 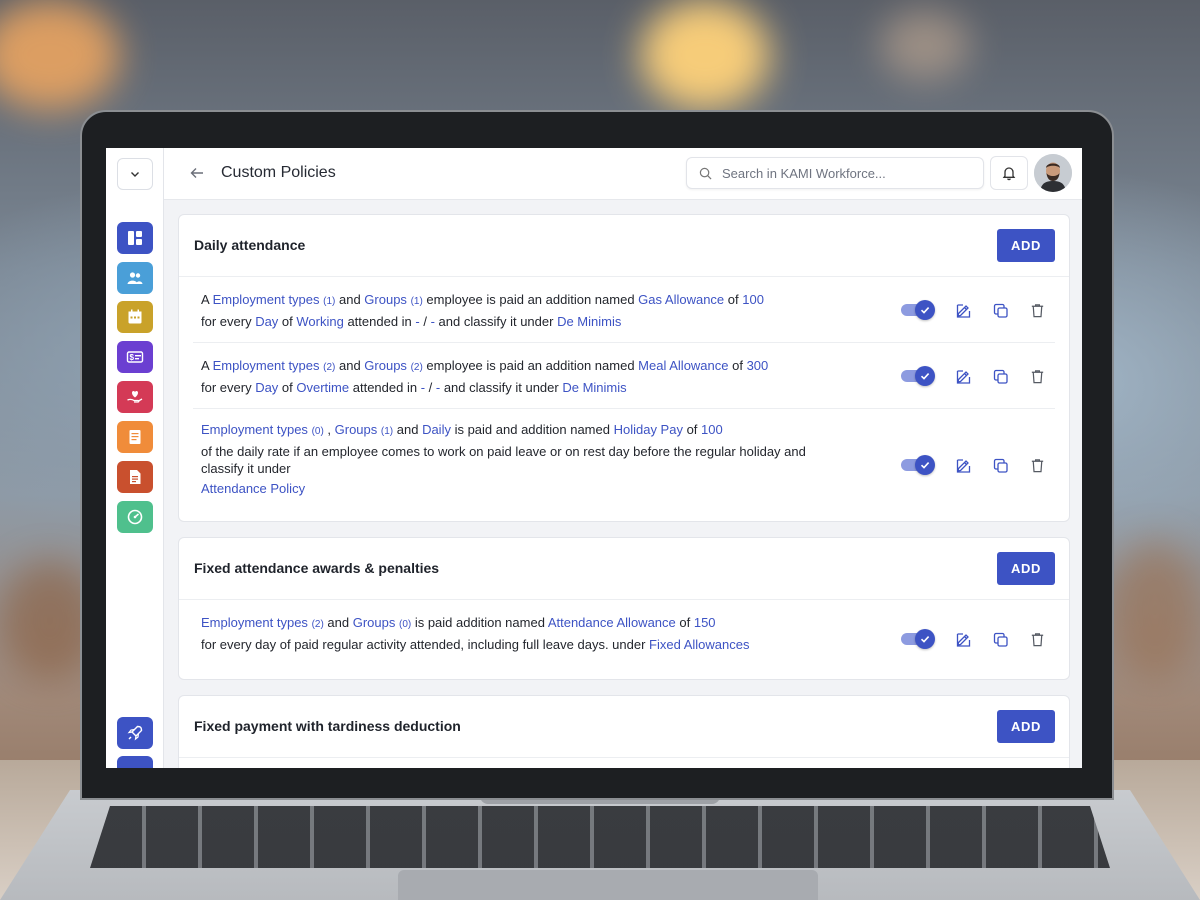 I want to click on sidebar: $, so click(x=135, y=458).